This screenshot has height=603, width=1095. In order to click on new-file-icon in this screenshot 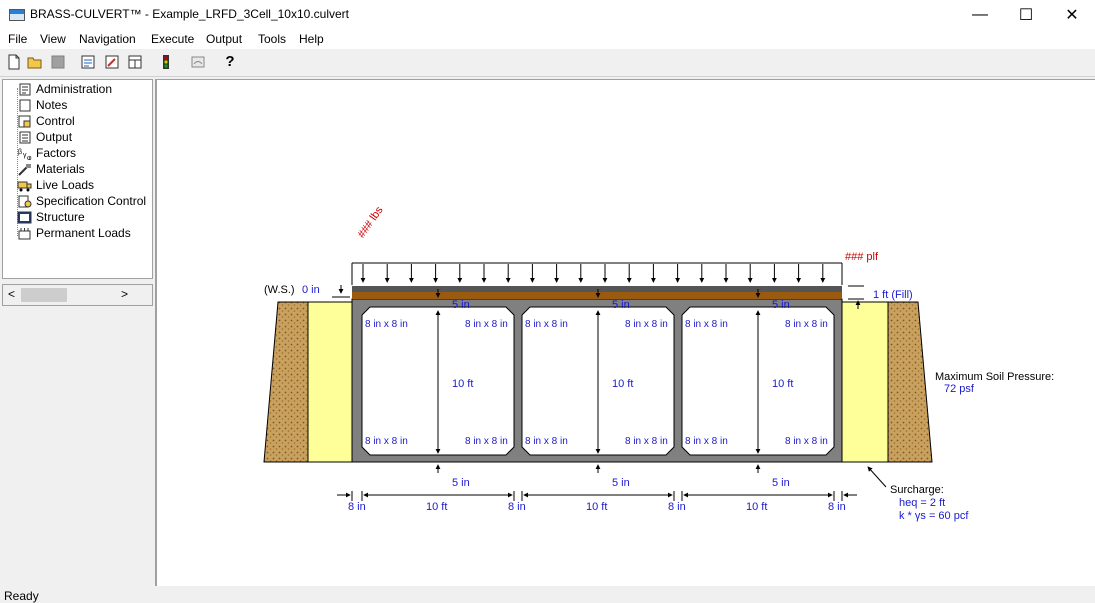, I will do `click(14, 62)`.